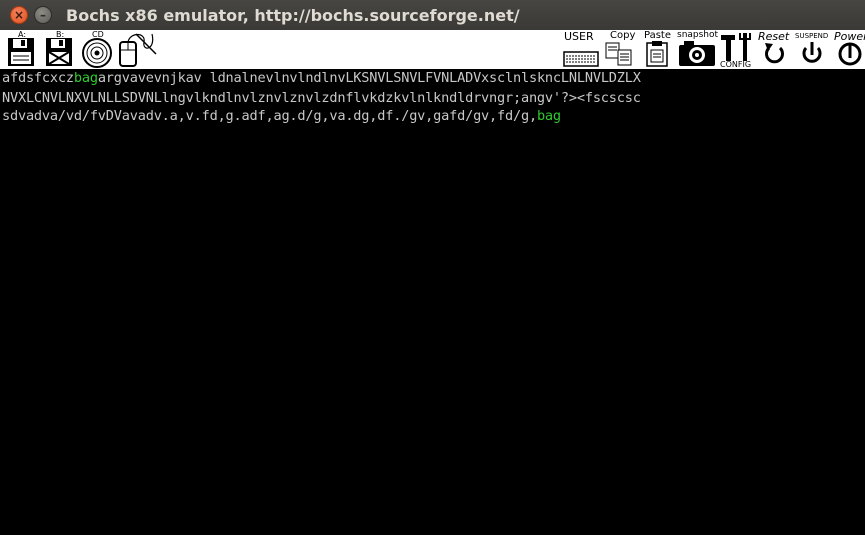  Describe the element at coordinates (623, 35) in the screenshot. I see `copy-label: Copy` at that location.